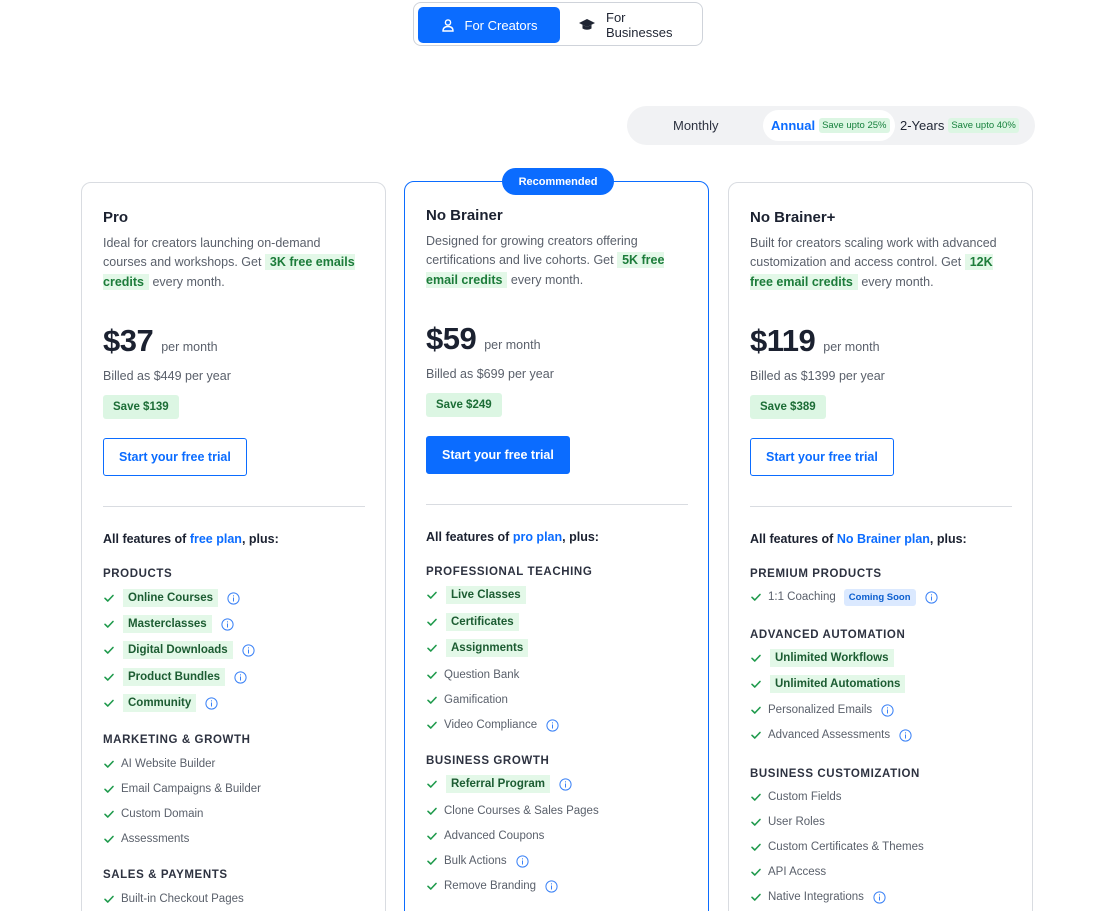 This screenshot has height=911, width=1119. I want to click on savings-badge: Save $139, so click(141, 407).